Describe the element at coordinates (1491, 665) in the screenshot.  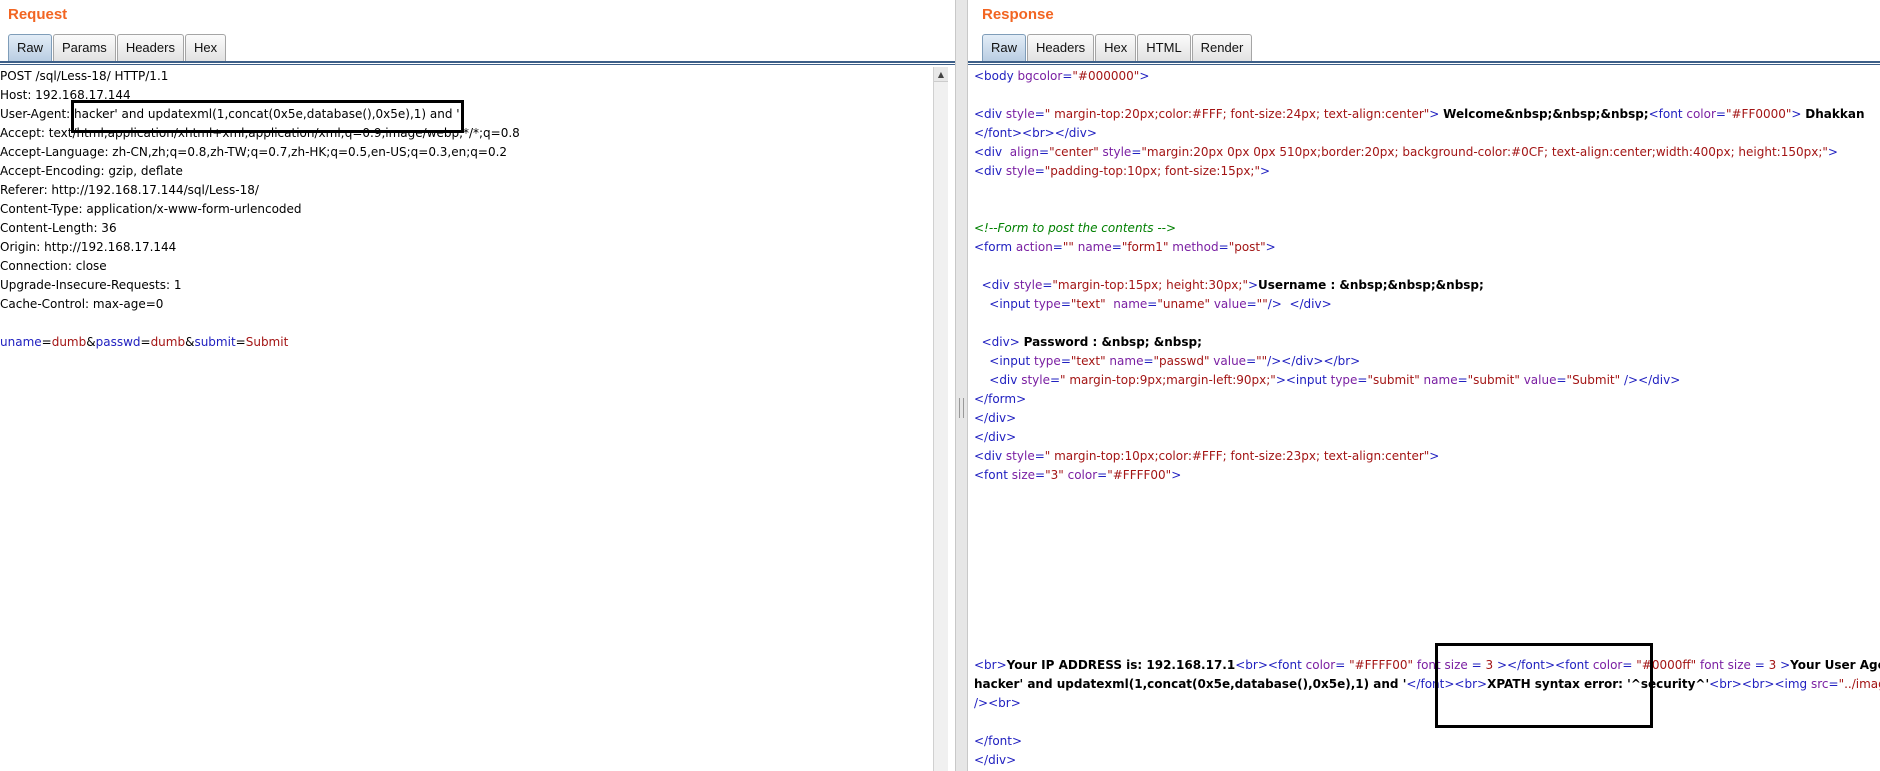
I see `html-val-token: 3` at that location.